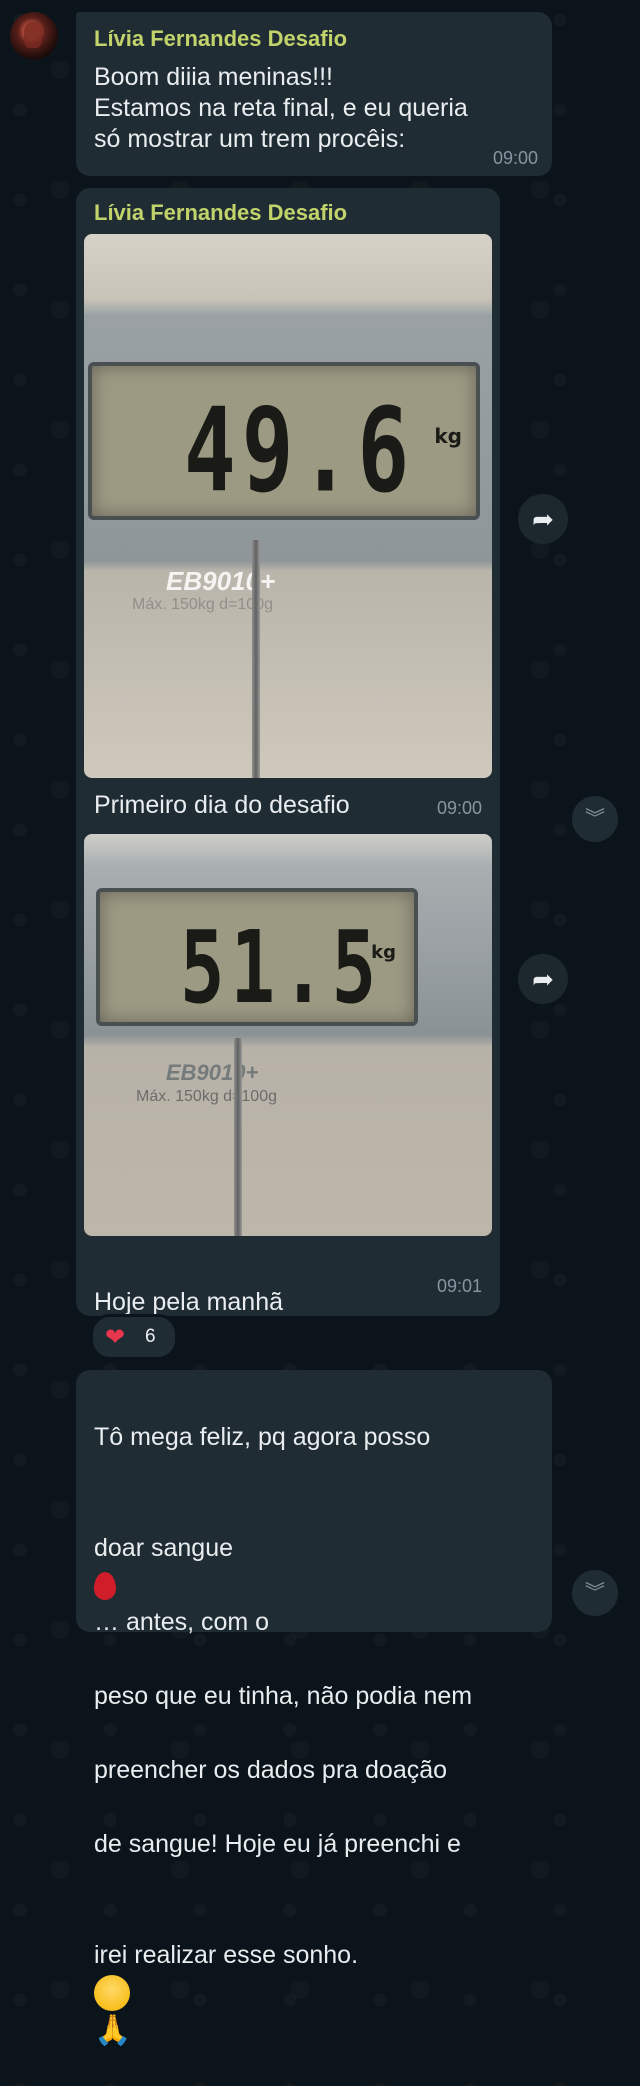 The width and height of the screenshot is (640, 2086). What do you see at coordinates (283, 1974) in the screenshot?
I see `text-line: irei realizar esse sonho. 🙏` at bounding box center [283, 1974].